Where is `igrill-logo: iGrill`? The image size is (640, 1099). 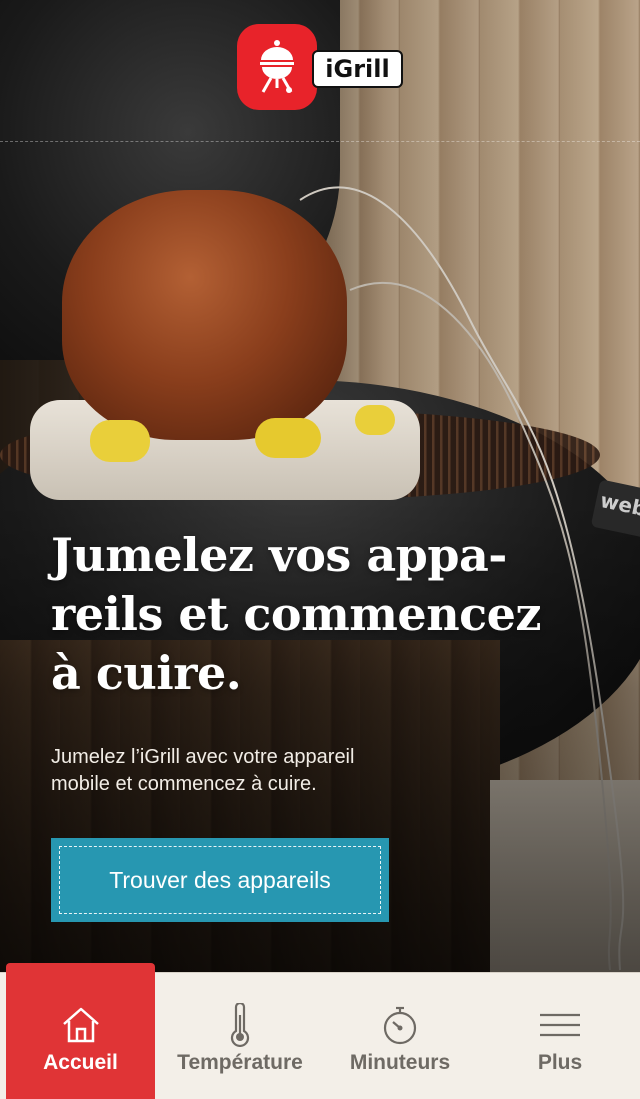
igrill-logo: iGrill is located at coordinates (321, 67).